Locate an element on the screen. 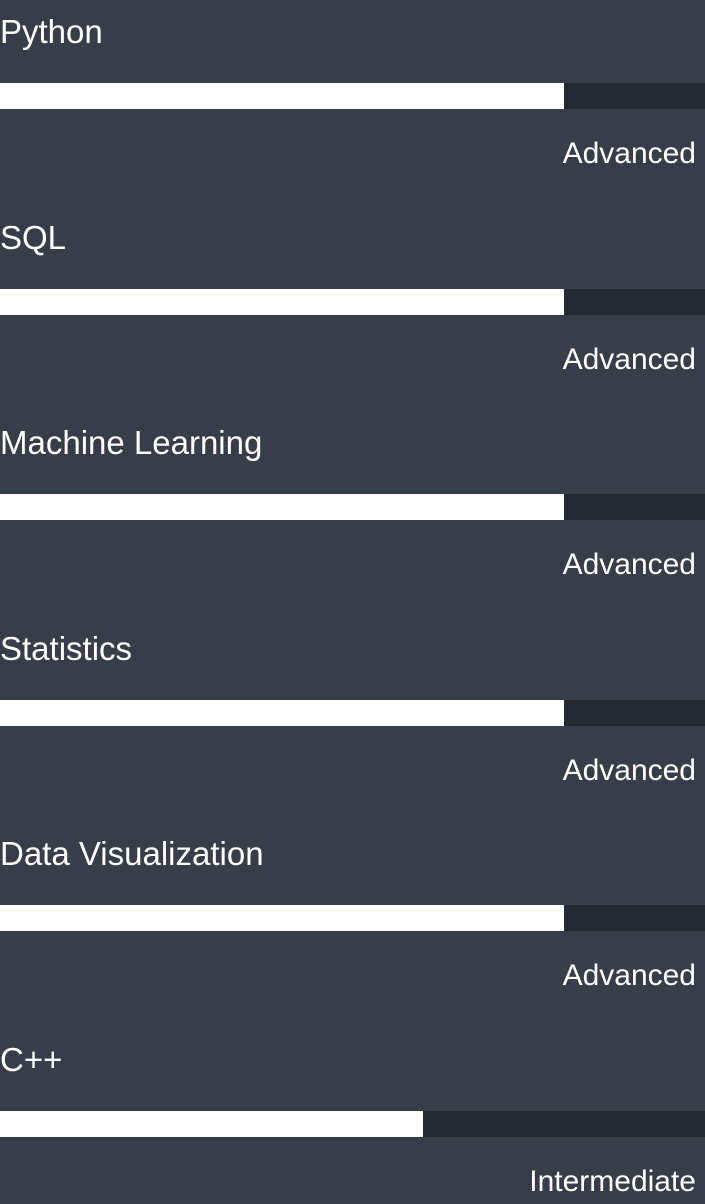 This screenshot has width=705, height=1204. skill-name: C++ is located at coordinates (31, 1059).